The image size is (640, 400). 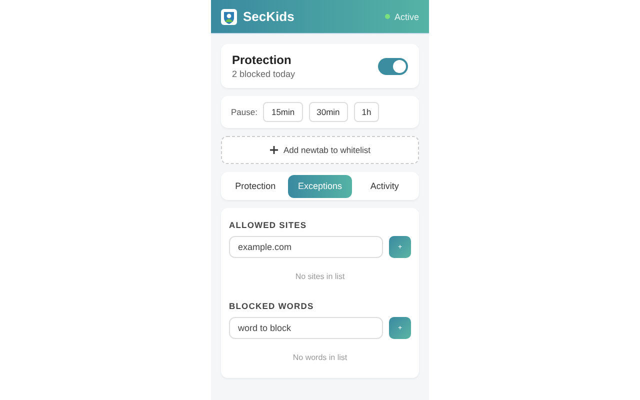 What do you see at coordinates (262, 60) in the screenshot?
I see `protection-title: Protection` at bounding box center [262, 60].